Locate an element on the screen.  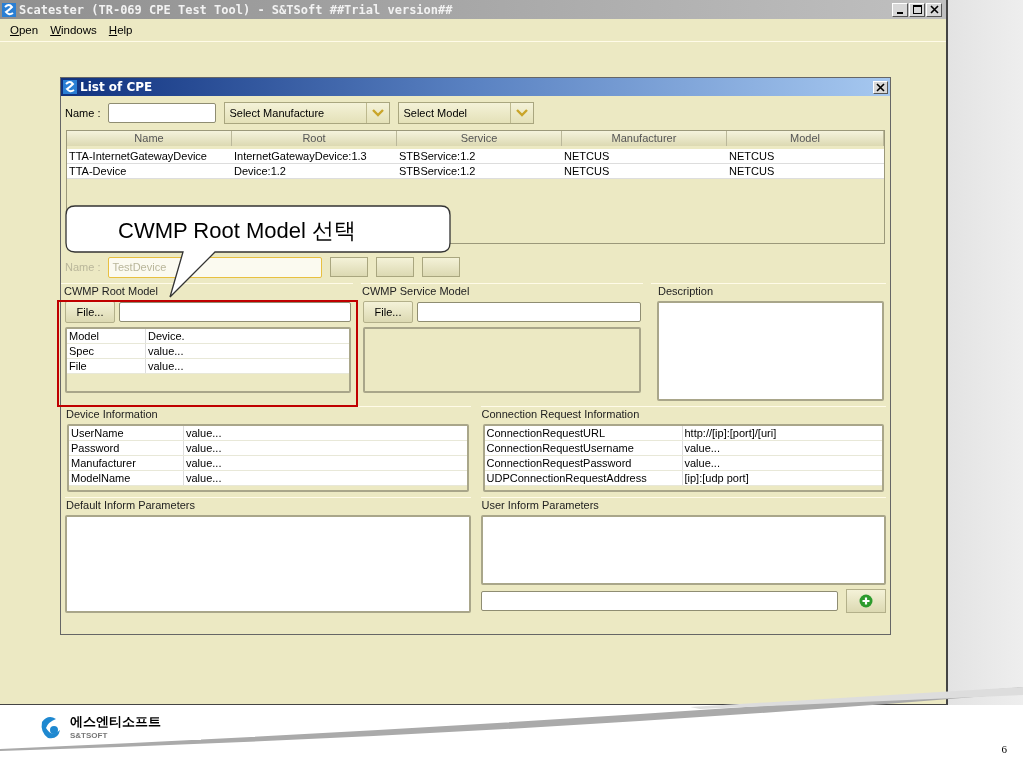
menu-item: Windows is located at coordinates (73, 30).